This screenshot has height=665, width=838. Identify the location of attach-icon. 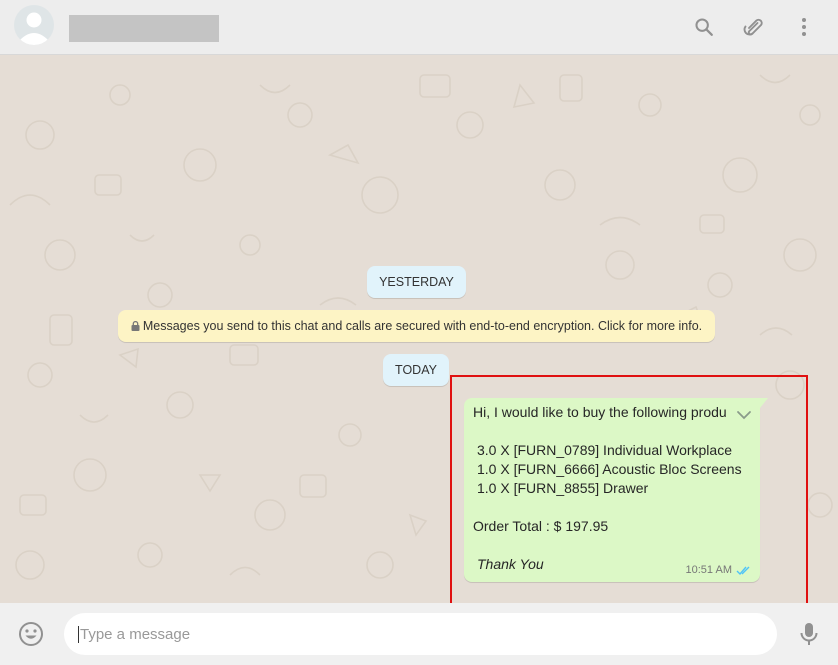
(753, 27).